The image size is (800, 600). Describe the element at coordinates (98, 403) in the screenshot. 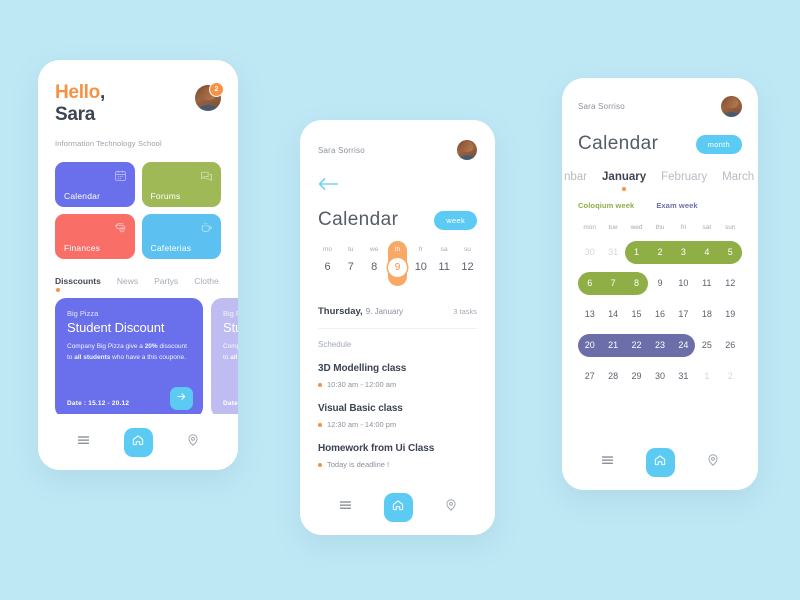

I see `promo-date: Date : 15.12 - 20.12` at that location.